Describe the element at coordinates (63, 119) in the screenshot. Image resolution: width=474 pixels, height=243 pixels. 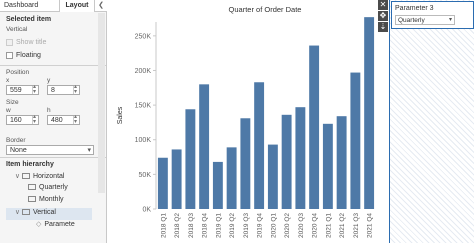
I see `height-input: 480` at that location.